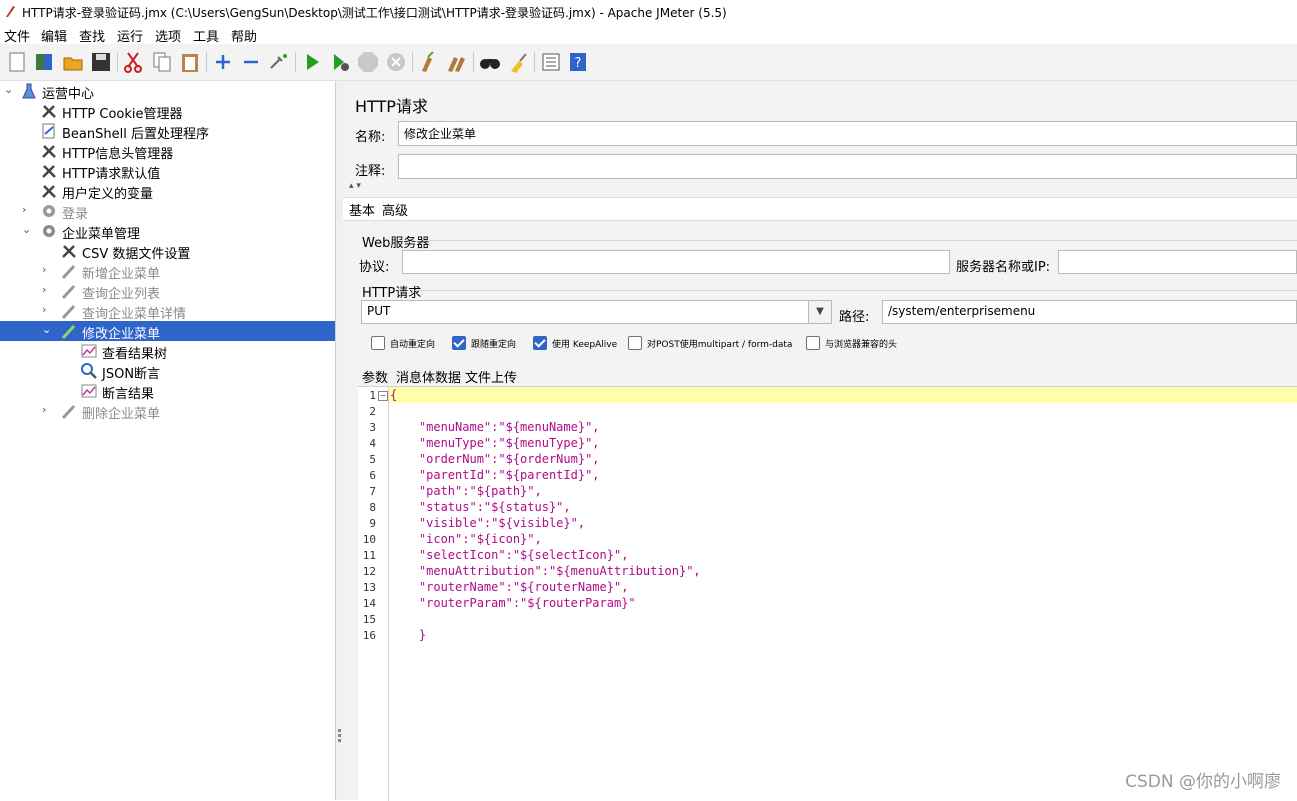  What do you see at coordinates (279, 62) in the screenshot?
I see `toggle-icon` at bounding box center [279, 62].